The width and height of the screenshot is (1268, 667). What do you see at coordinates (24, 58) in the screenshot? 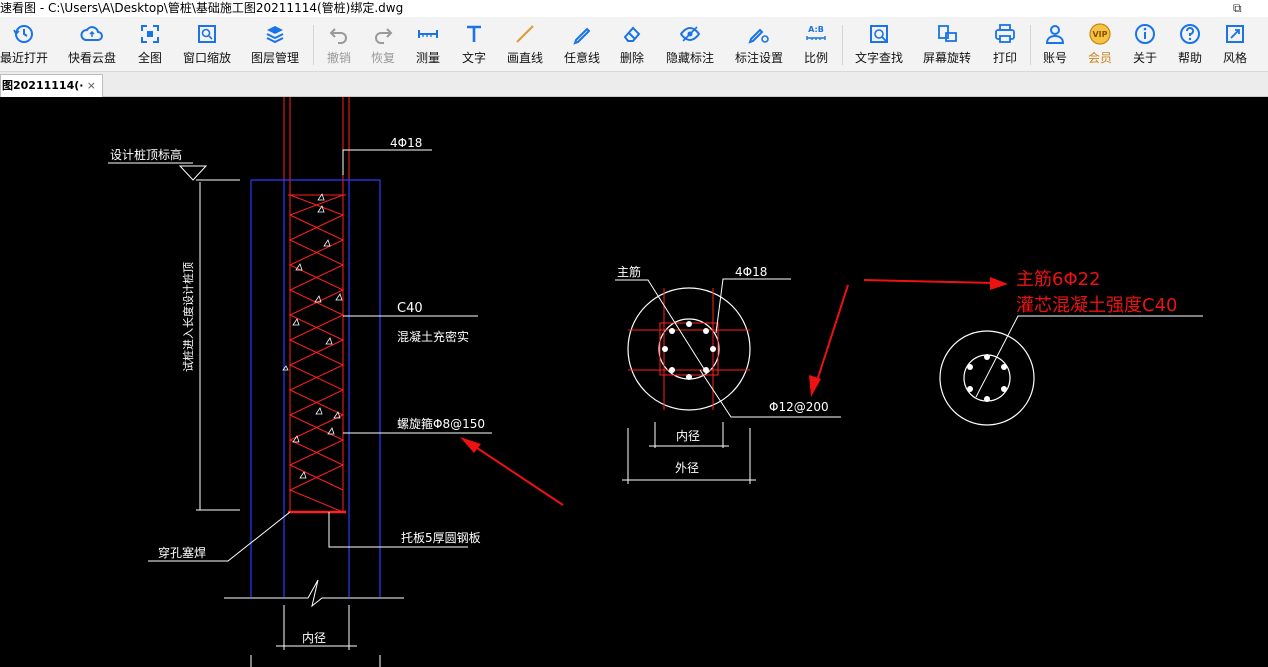
I see `recent-label: 最近打开` at bounding box center [24, 58].